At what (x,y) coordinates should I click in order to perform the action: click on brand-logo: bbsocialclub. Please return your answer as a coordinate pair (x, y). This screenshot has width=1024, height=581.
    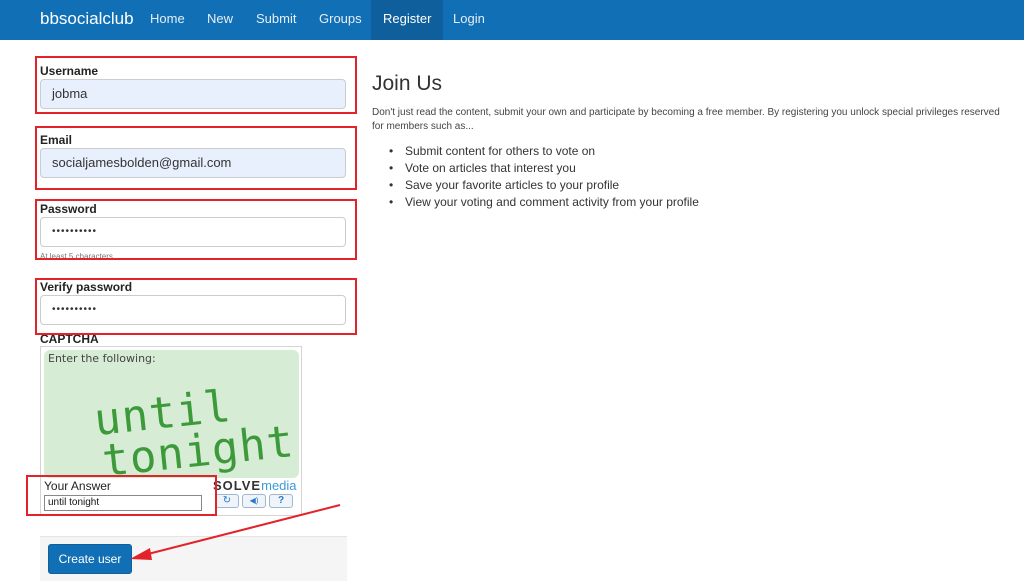
    Looking at the image, I should click on (87, 20).